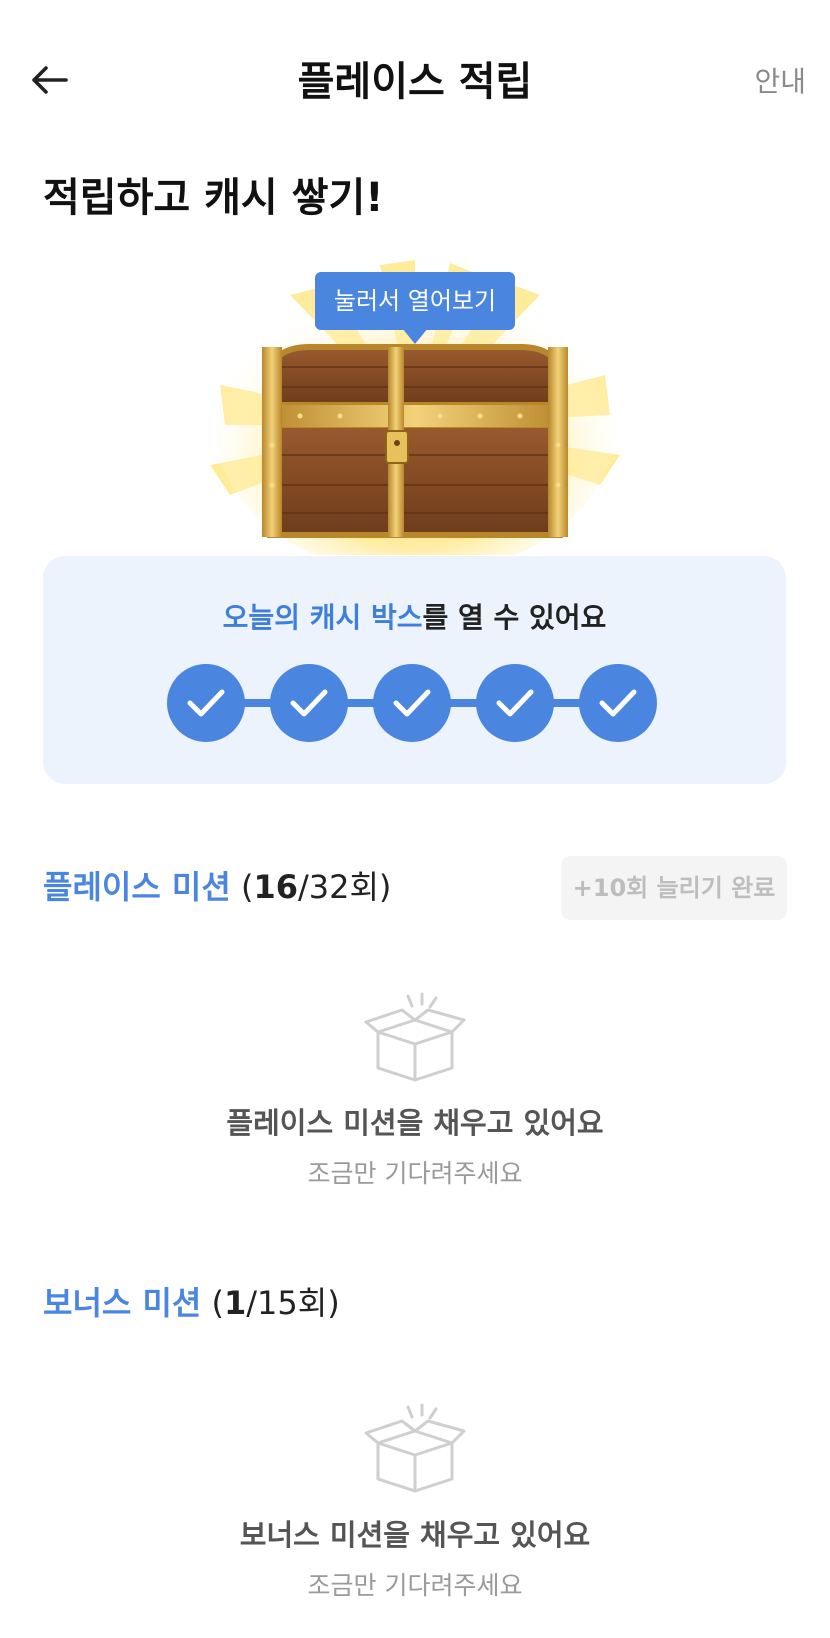 Image resolution: width=830 pixels, height=1638 pixels. What do you see at coordinates (212, 1303) in the screenshot?
I see `bonus-mission-count-open: (` at bounding box center [212, 1303].